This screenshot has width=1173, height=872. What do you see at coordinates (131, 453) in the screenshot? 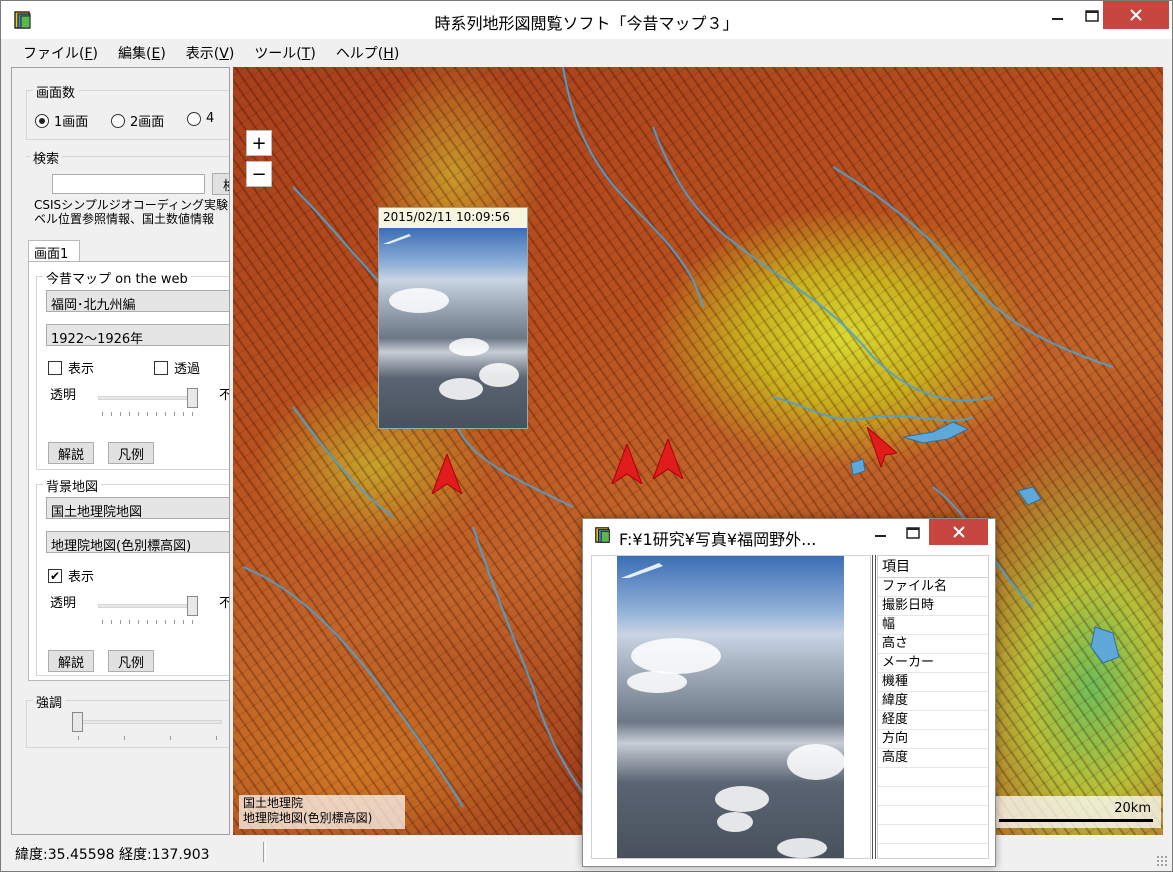
I see `konjaku-legend-button: 凡例` at bounding box center [131, 453].